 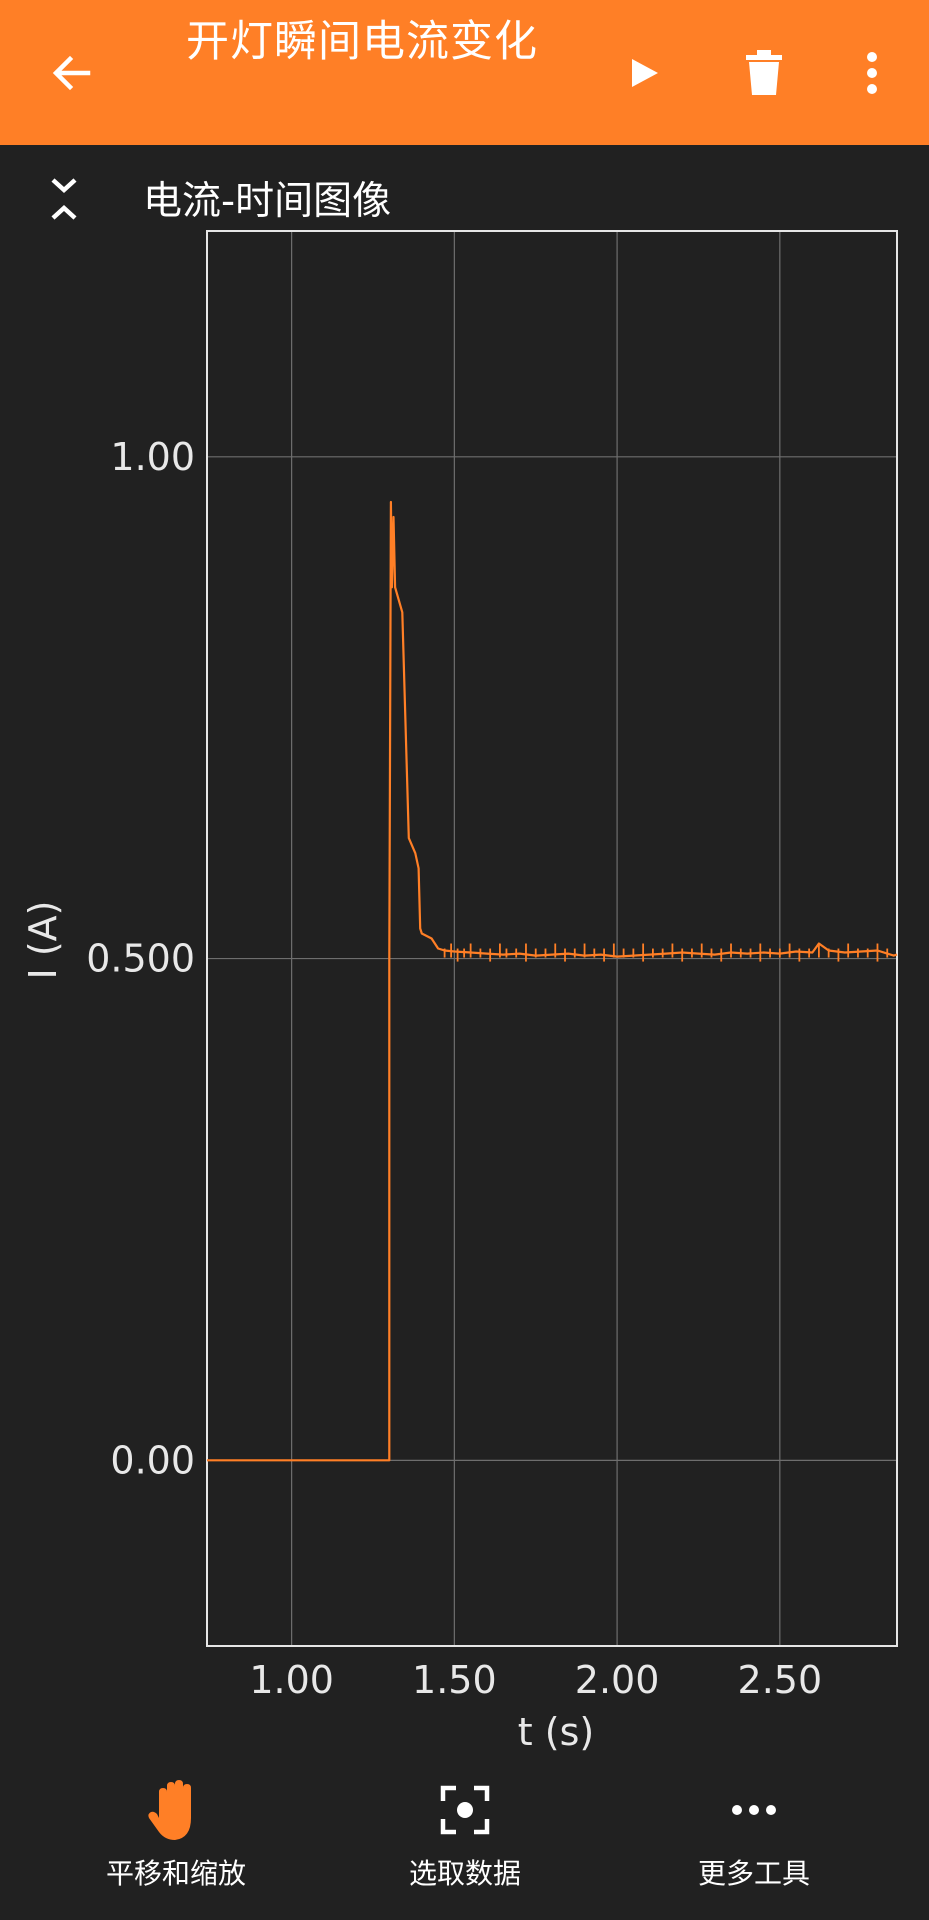 I want to click on bottom-toolbar: 平移和缩放 选取数据 更多工具, so click(x=464, y=1840).